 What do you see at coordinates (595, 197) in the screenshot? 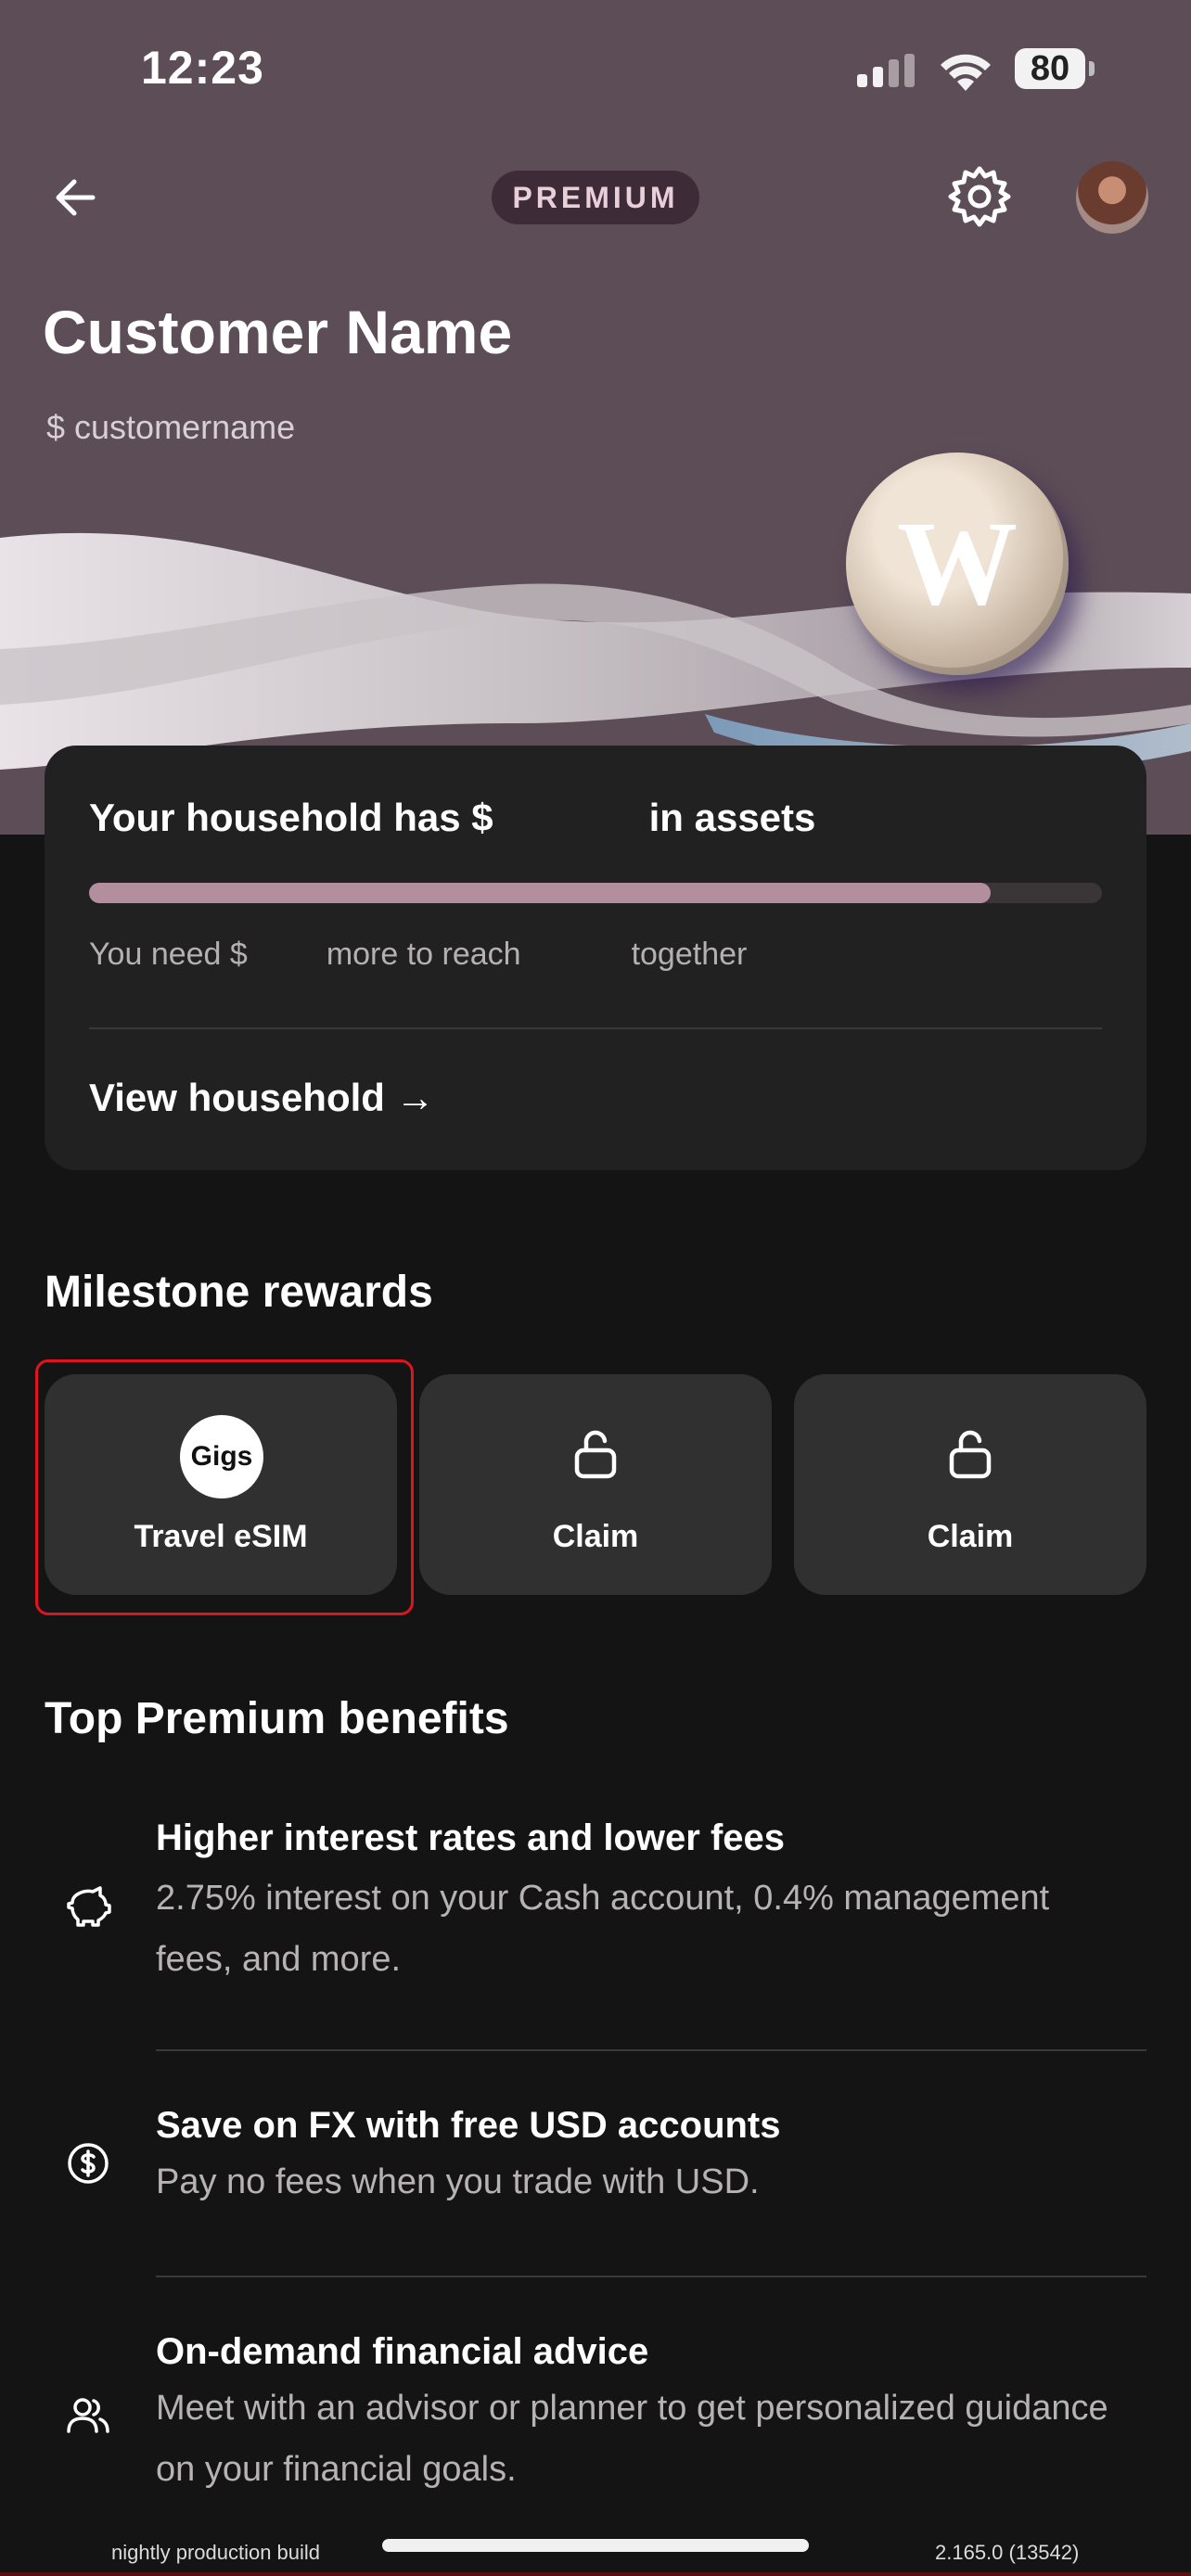
I see `premium-badge: PREMIUM` at bounding box center [595, 197].